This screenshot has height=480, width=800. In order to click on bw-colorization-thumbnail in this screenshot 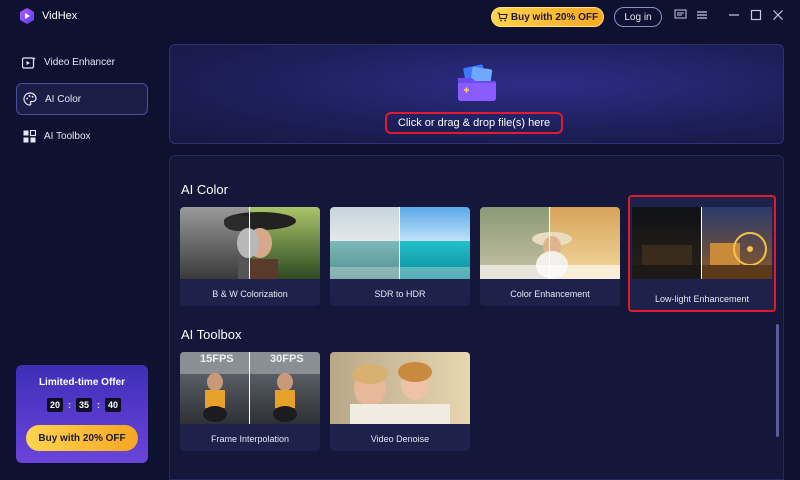, I will do `click(250, 243)`.